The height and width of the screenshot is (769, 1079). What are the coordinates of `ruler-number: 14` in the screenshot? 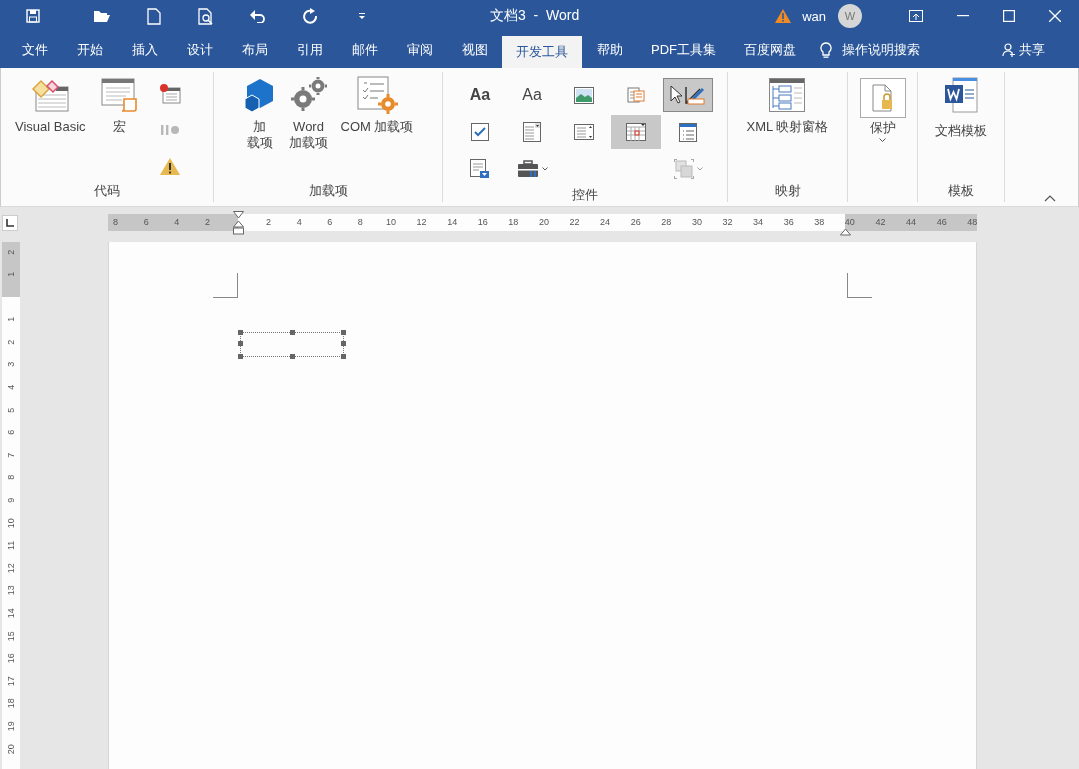 It's located at (11, 614).